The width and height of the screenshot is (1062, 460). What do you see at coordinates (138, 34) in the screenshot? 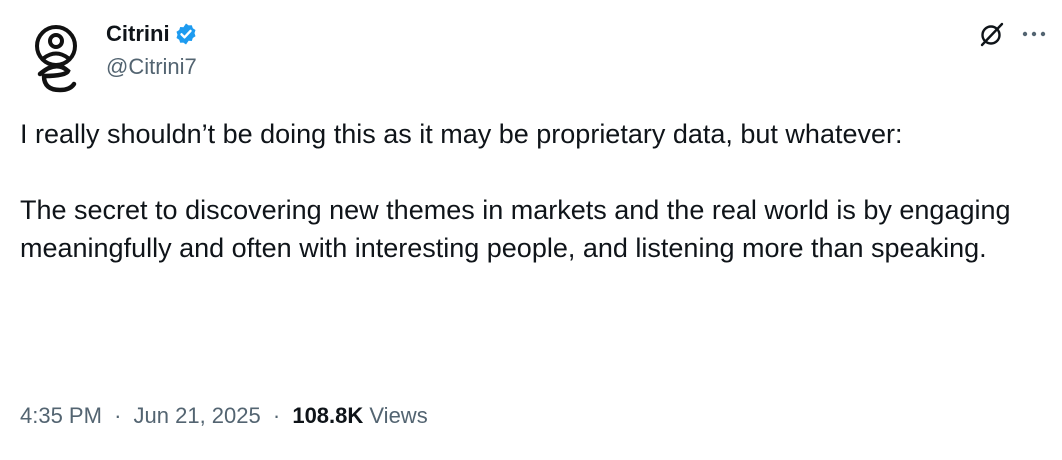
I see `display-name: Citrini` at bounding box center [138, 34].